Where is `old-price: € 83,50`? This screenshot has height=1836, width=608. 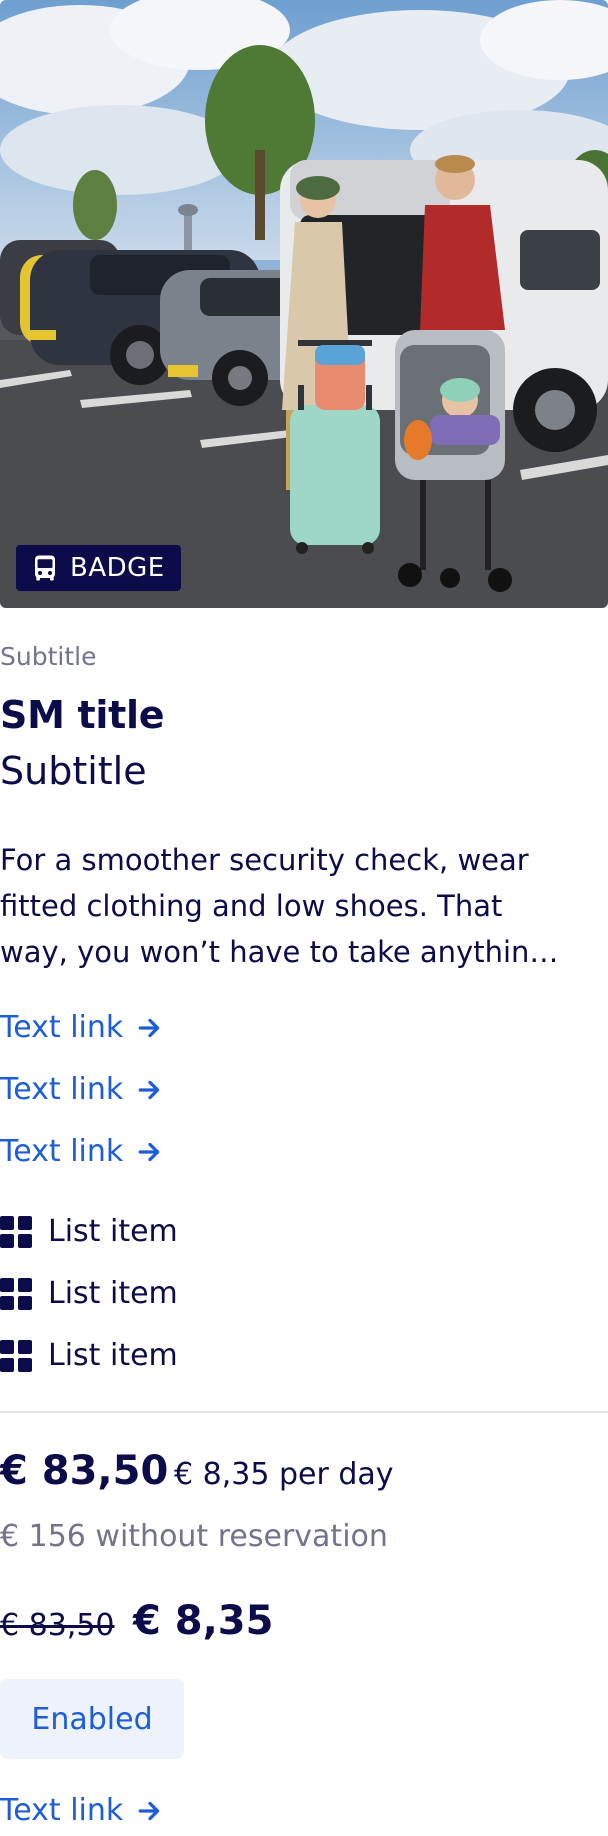
old-price: € 83,50 is located at coordinates (57, 1625).